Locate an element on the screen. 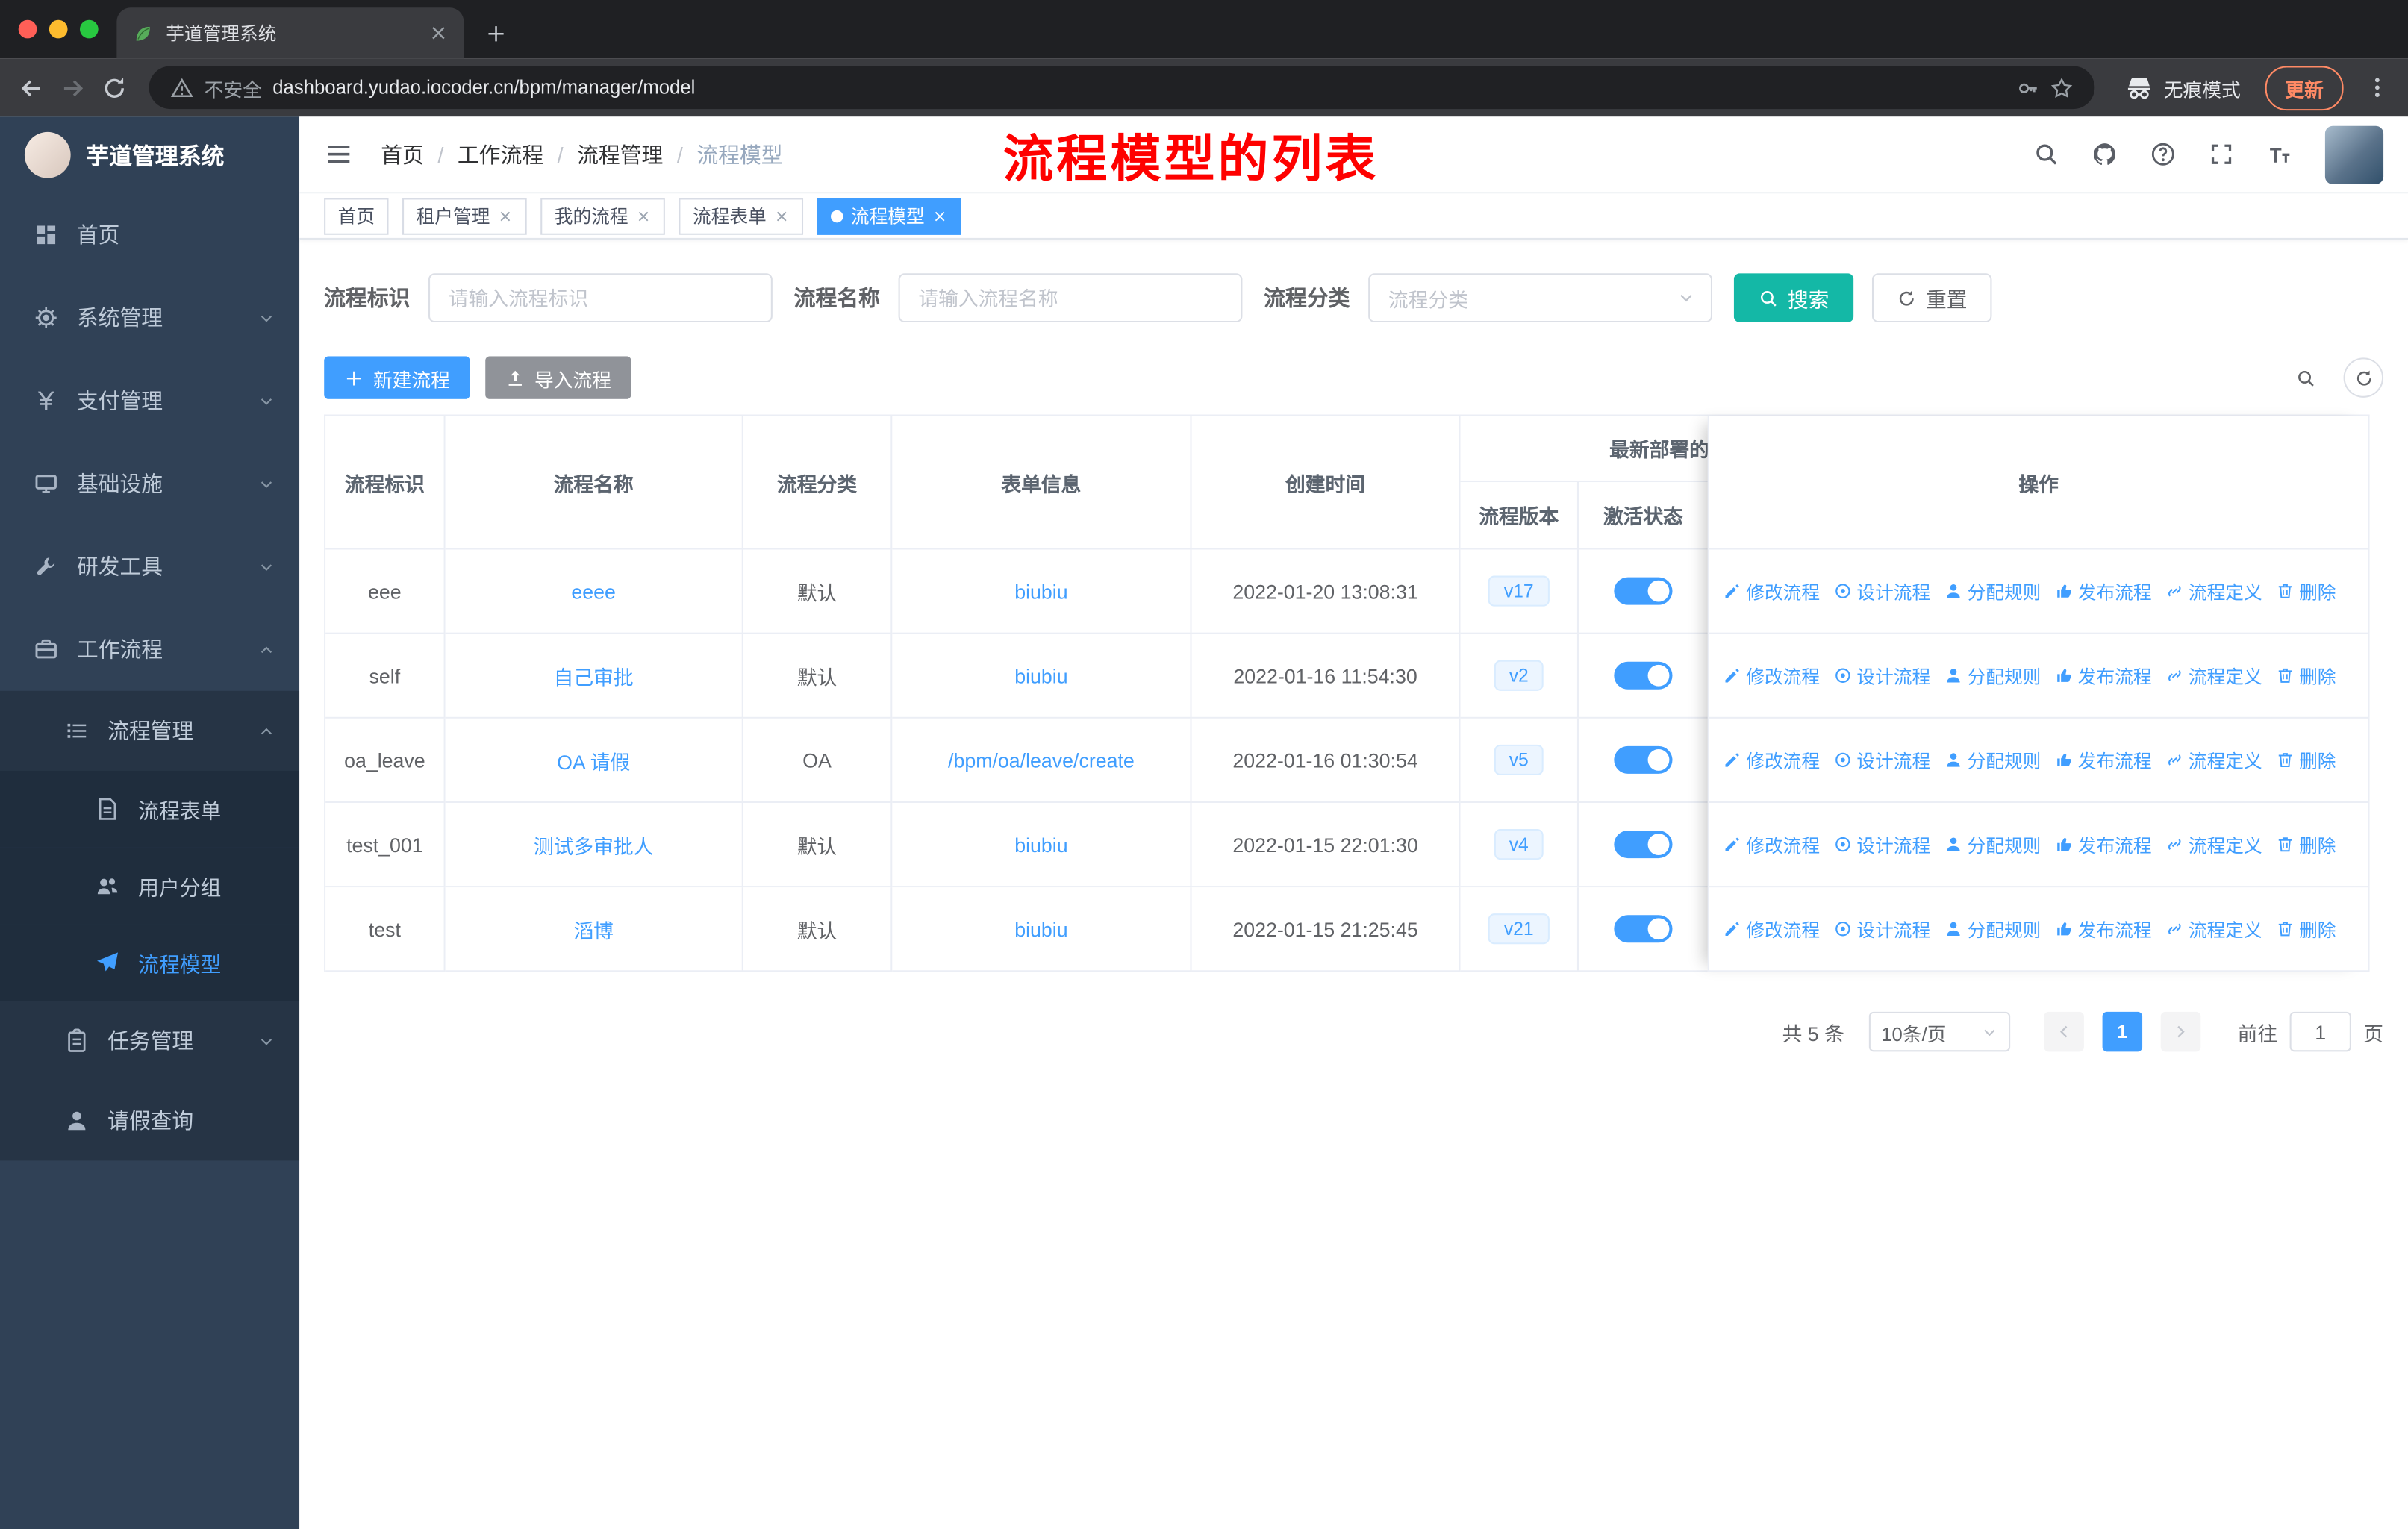 The height and width of the screenshot is (1529, 2408). process-name-input is located at coordinates (1070, 298).